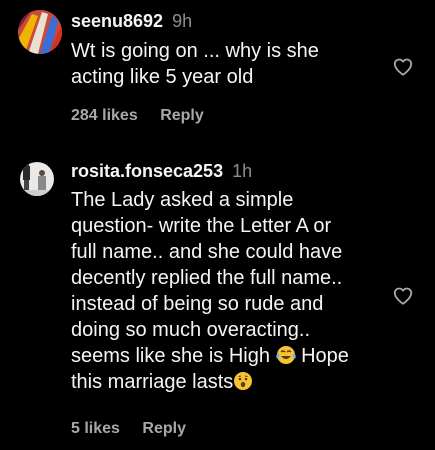 The image size is (435, 450). What do you see at coordinates (182, 21) in the screenshot?
I see `timestamp: 9h` at bounding box center [182, 21].